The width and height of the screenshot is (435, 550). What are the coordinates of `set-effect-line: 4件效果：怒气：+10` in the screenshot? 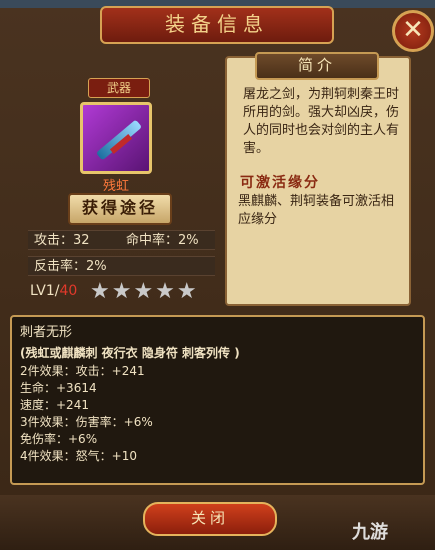 It's located at (78, 456).